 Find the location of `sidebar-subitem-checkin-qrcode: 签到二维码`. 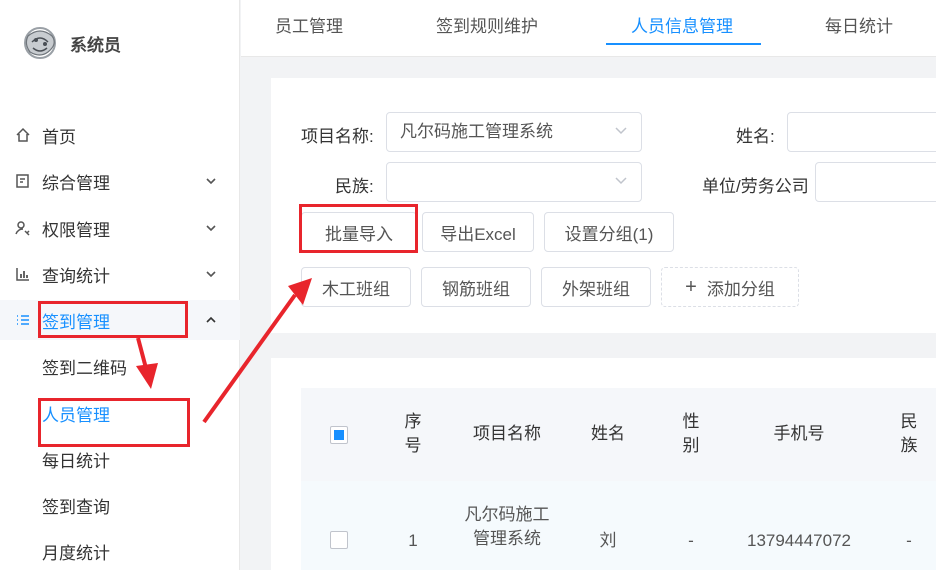

sidebar-subitem-checkin-qrcode: 签到二维码 is located at coordinates (120, 366).